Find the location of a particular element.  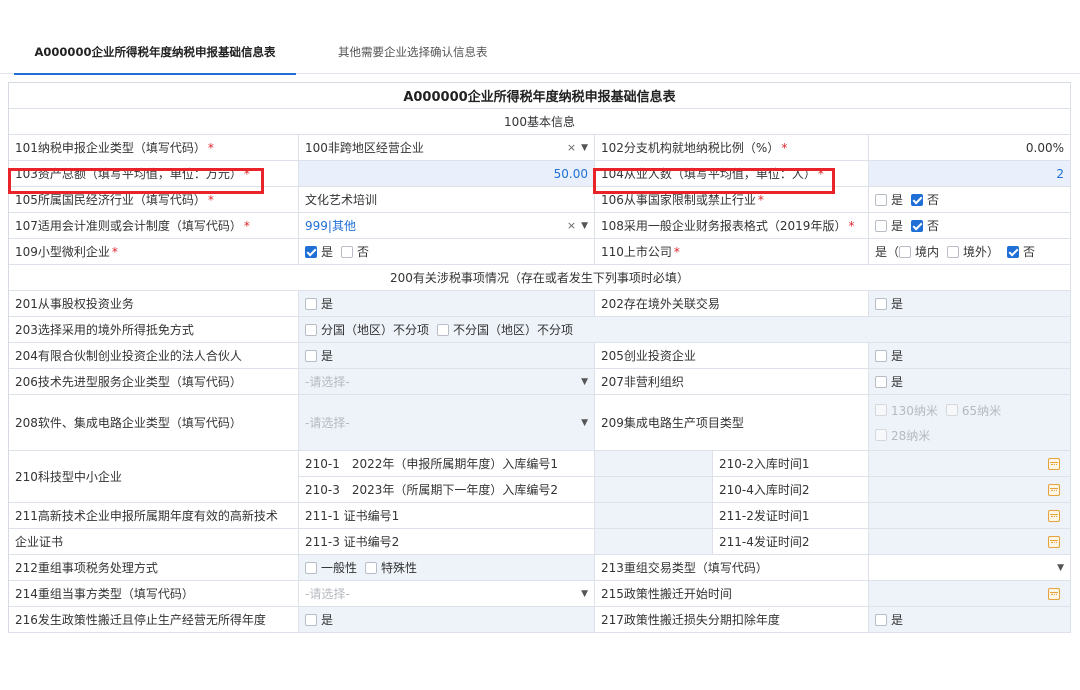

select-placeholder: -请选择- is located at coordinates (327, 423).